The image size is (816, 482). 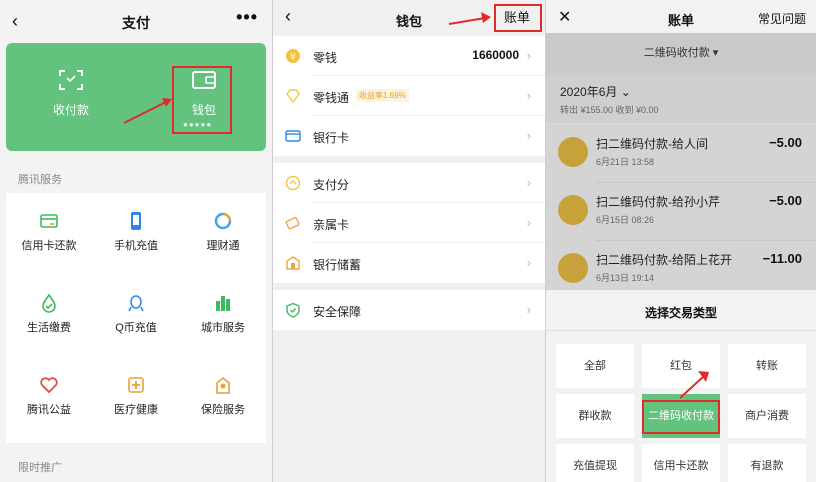 What do you see at coordinates (337, 265) in the screenshot?
I see `wallet-item-label: 银行储蓄` at bounding box center [337, 265].